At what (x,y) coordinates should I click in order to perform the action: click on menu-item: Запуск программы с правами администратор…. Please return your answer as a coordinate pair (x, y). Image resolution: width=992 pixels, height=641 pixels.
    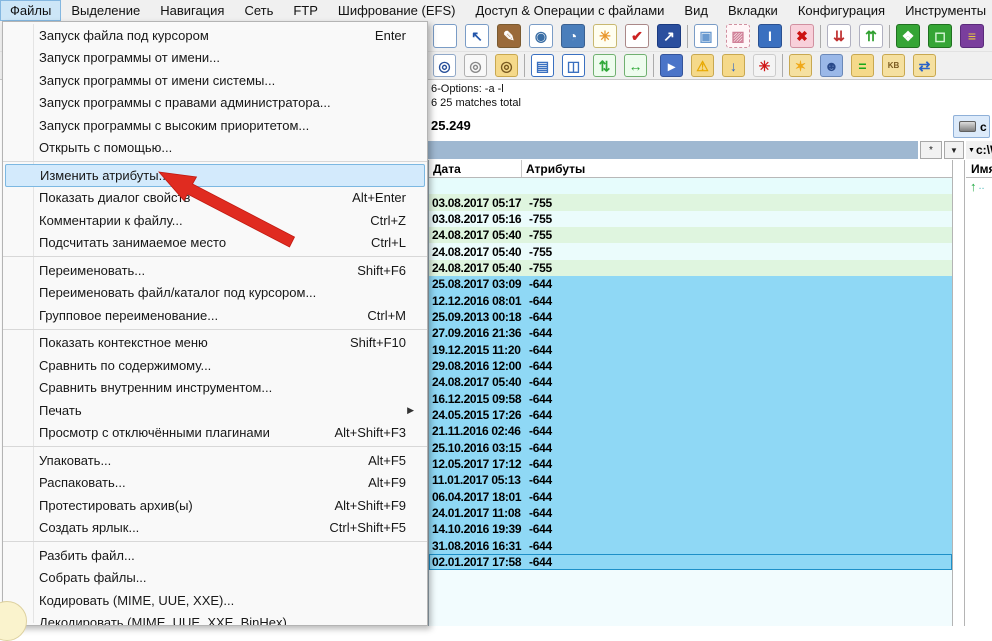
    Looking at the image, I should click on (215, 103).